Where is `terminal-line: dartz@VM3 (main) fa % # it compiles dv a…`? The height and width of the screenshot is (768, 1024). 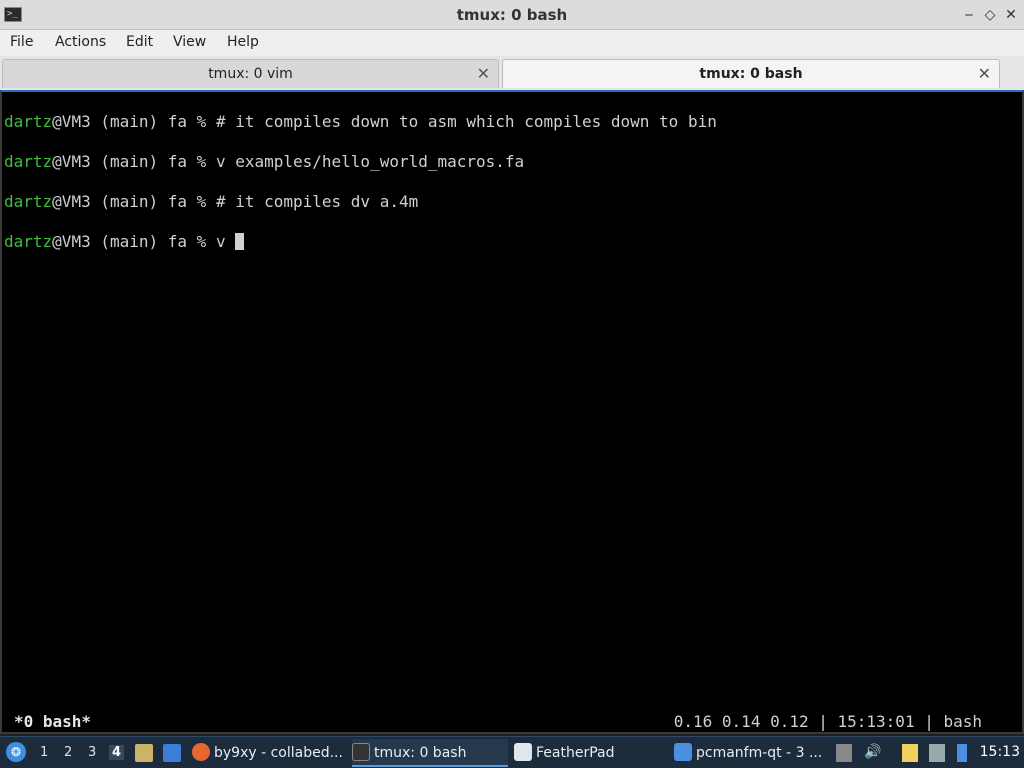
terminal-line: dartz@VM3 (main) fa % # it compiles dv a… is located at coordinates (211, 201).